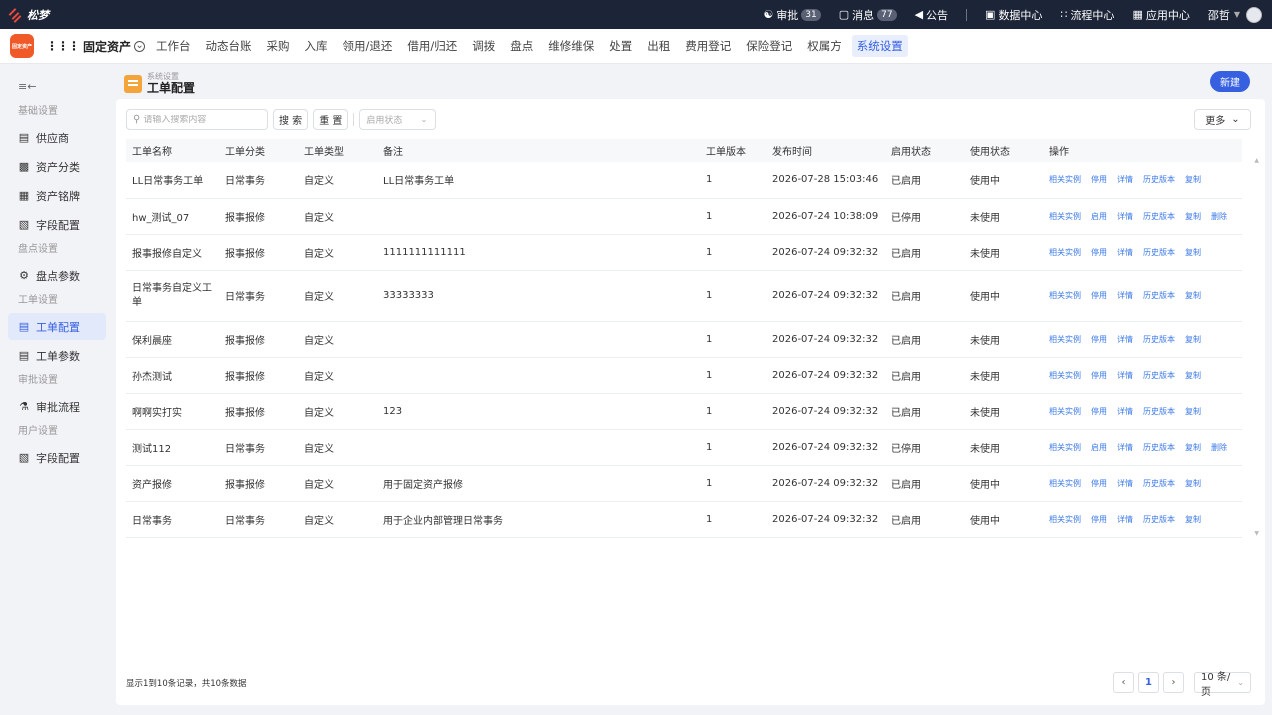 The height and width of the screenshot is (715, 1272). What do you see at coordinates (1148, 682) in the screenshot?
I see `page-number: 1` at bounding box center [1148, 682].